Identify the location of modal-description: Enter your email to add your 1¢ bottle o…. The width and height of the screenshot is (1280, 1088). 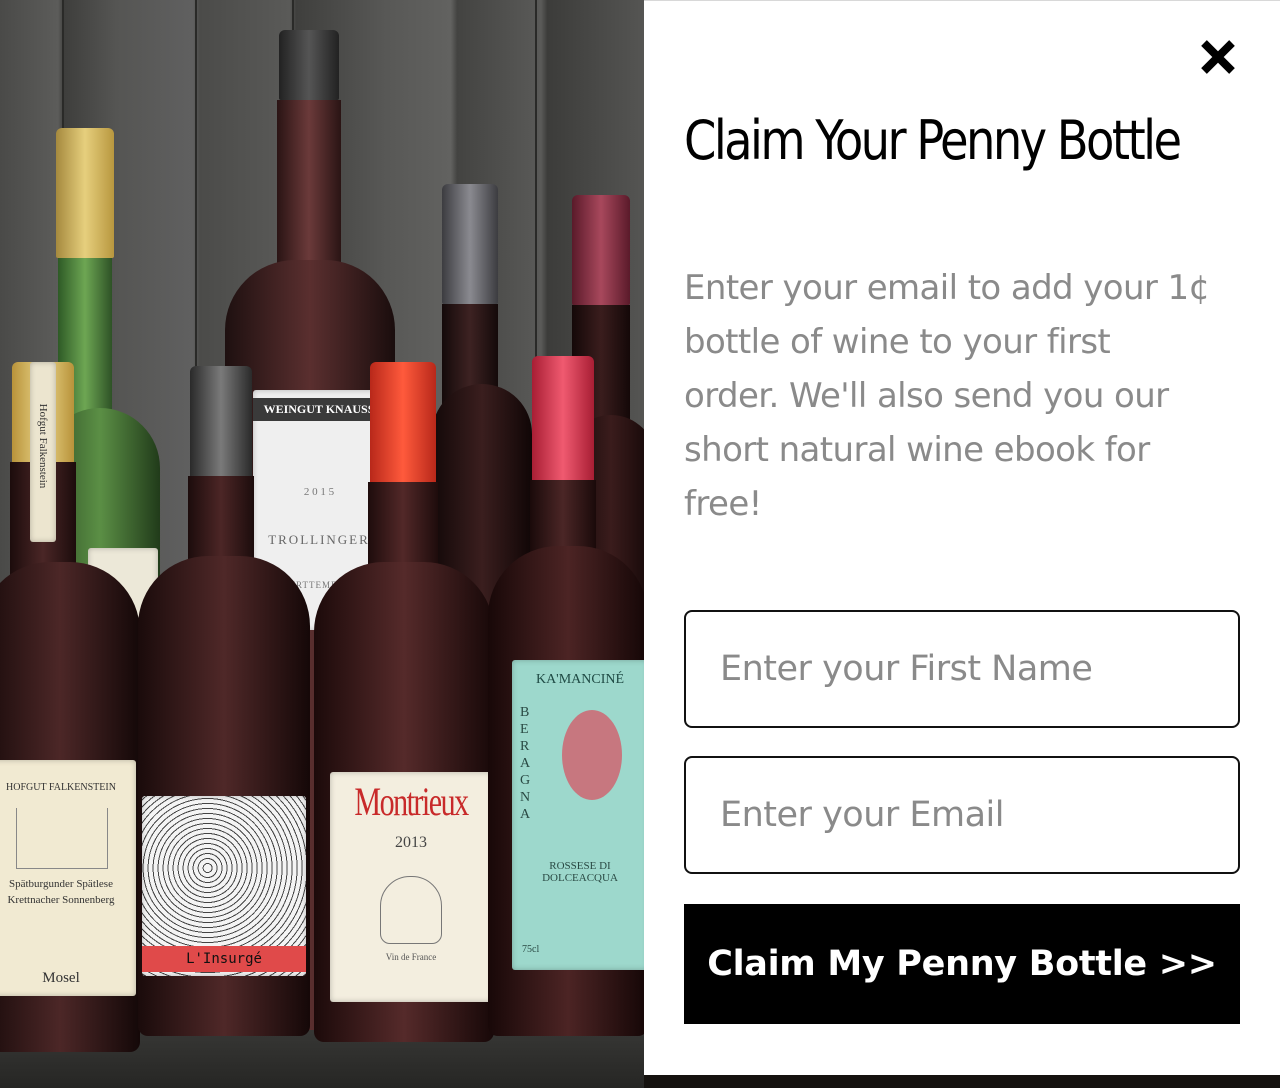
(947, 396).